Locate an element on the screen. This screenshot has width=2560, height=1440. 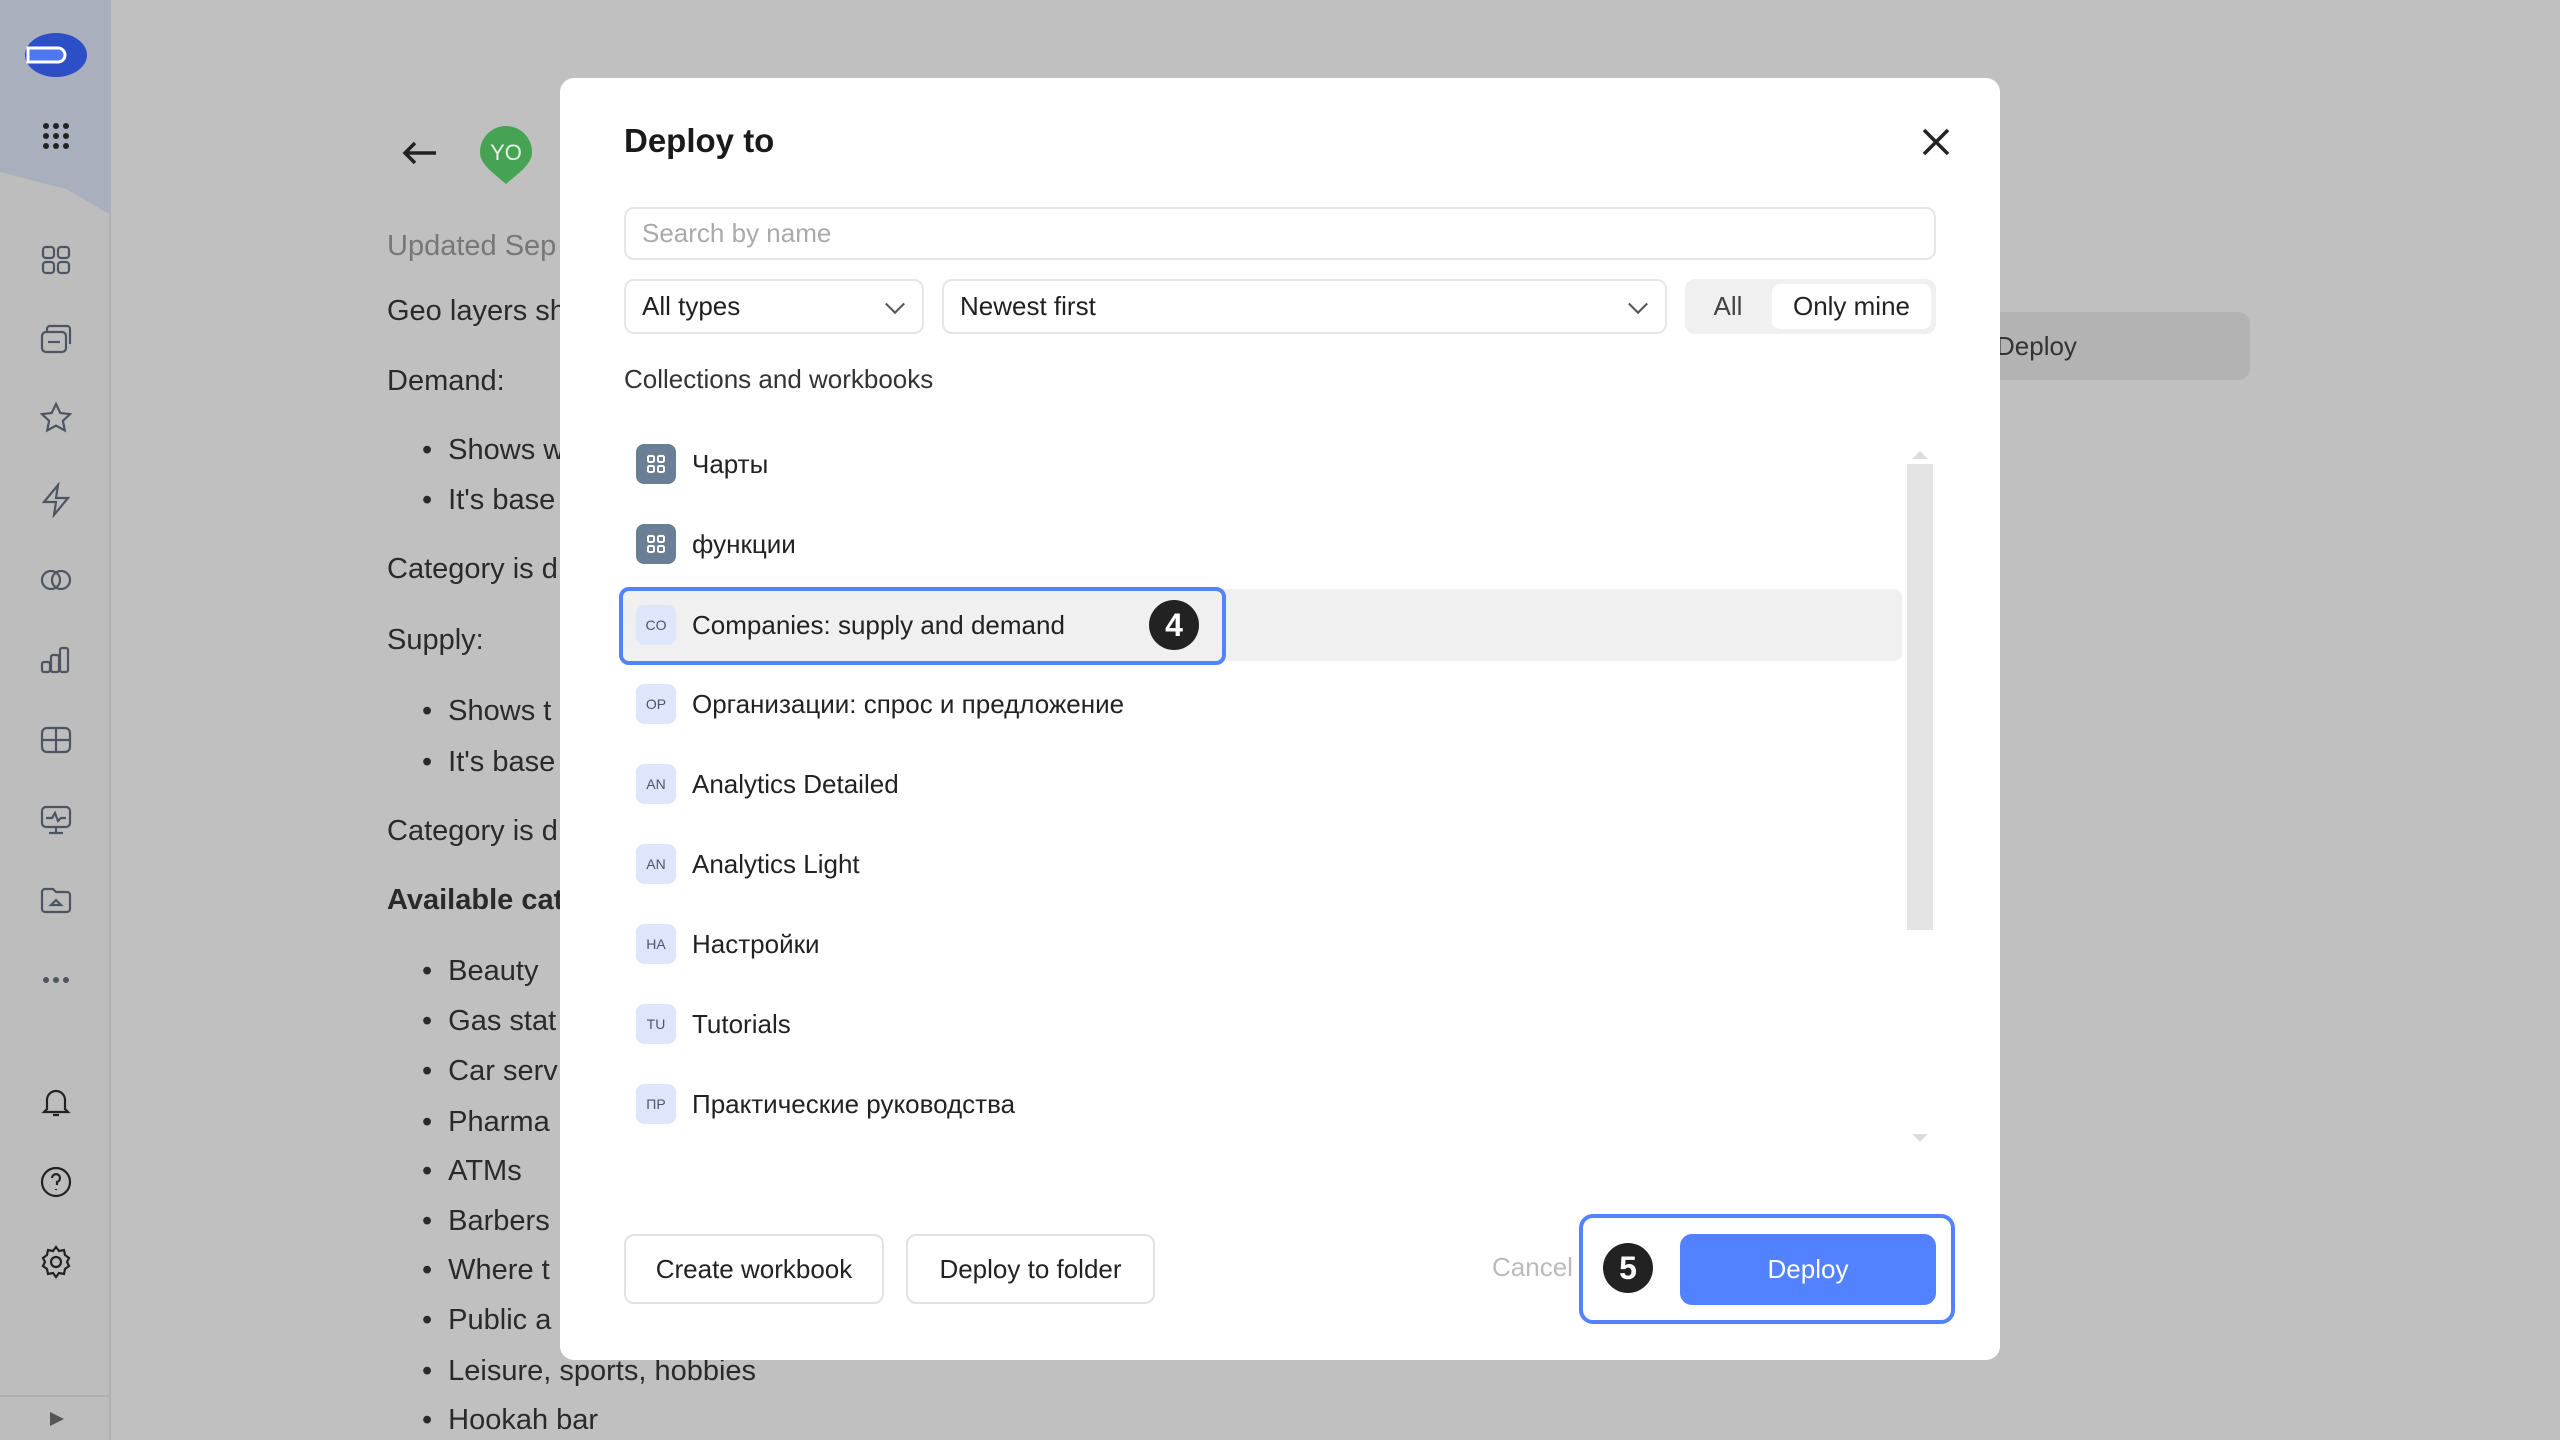
deploy-to-folder-button: Deploy to folder is located at coordinates (1030, 1269).